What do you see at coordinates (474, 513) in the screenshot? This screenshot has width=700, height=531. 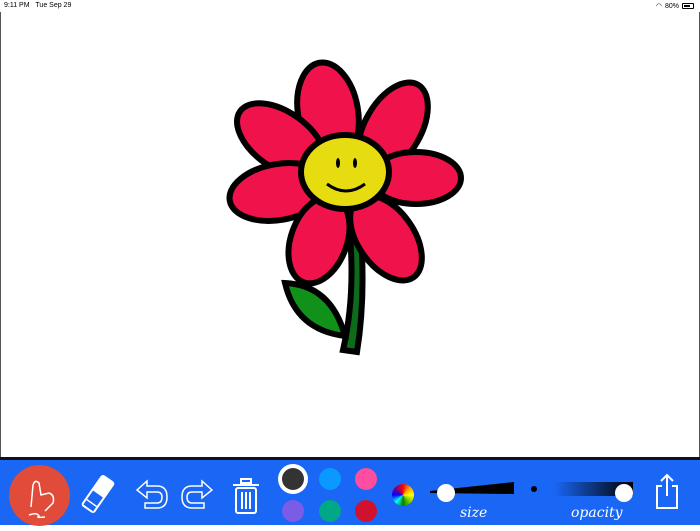 I see `size-label: size` at bounding box center [474, 513].